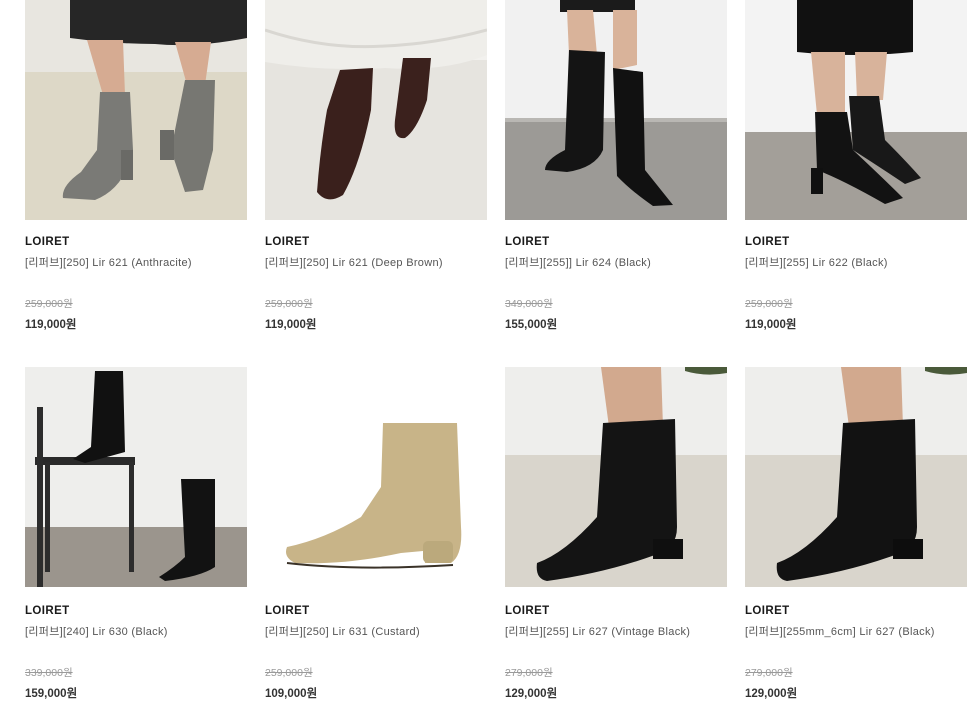 This screenshot has height=710, width=971. I want to click on product-name: [리퍼브][255] Lir 627 (Vintage Black), so click(597, 631).